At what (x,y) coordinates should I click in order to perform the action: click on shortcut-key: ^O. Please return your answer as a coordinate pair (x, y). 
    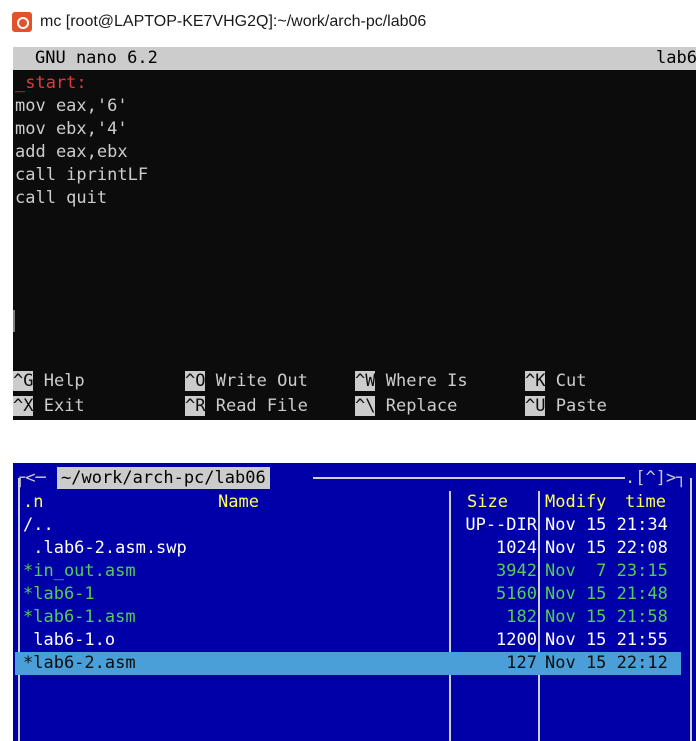
    Looking at the image, I should click on (195, 381).